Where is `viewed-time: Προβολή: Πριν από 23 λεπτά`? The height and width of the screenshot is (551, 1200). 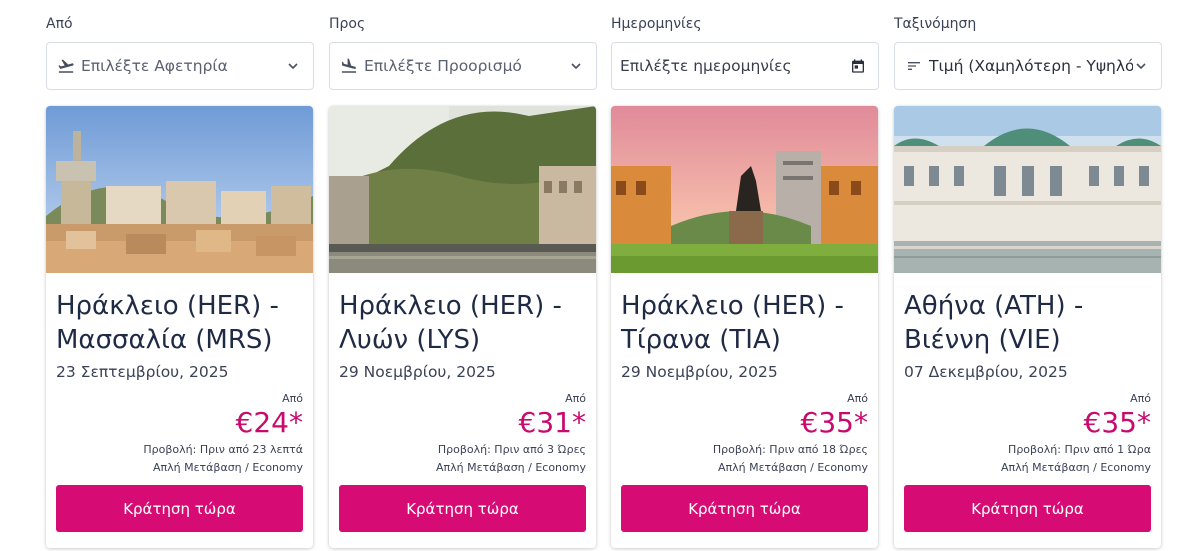 viewed-time: Προβολή: Πριν από 23 λεπτά is located at coordinates (223, 449).